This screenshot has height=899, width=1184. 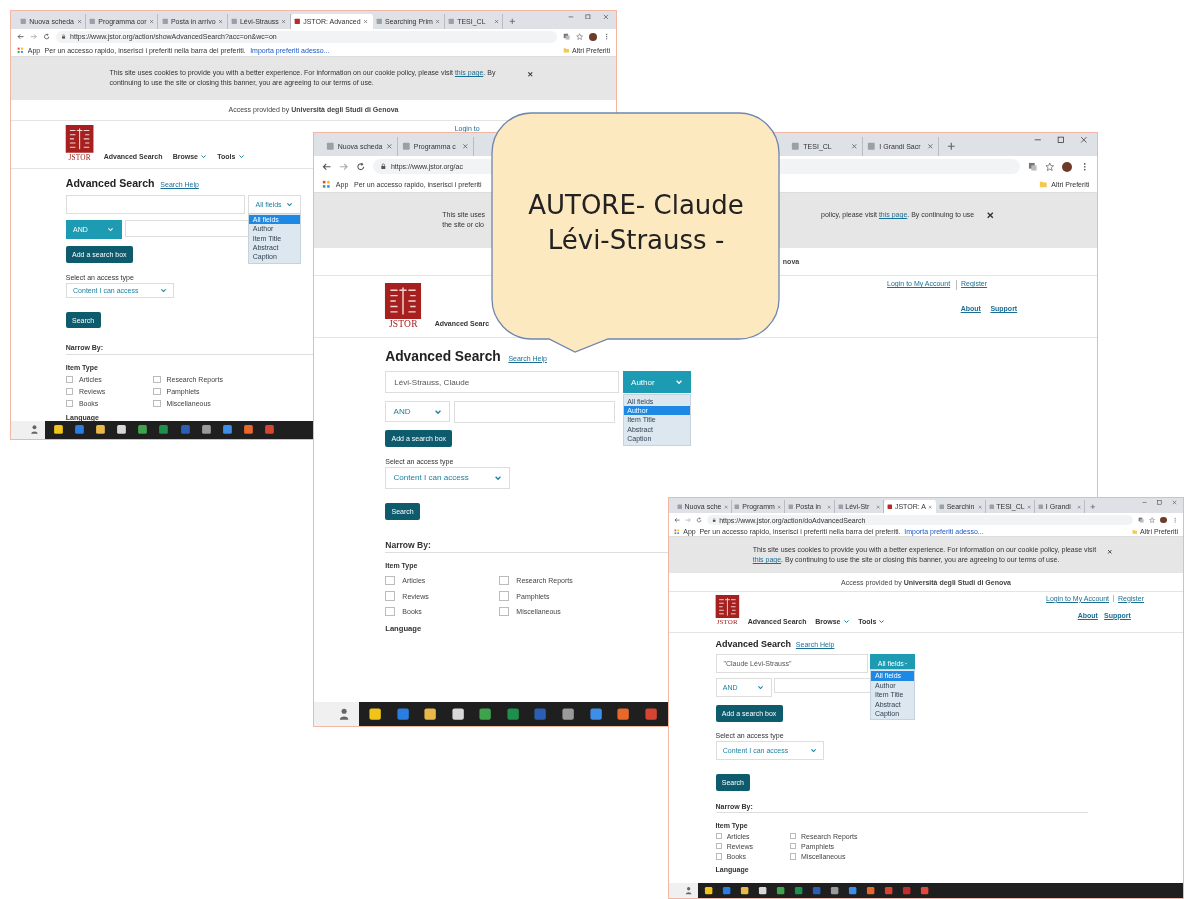 I want to click on section-heading: Narrow By:, so click(x=408, y=544).